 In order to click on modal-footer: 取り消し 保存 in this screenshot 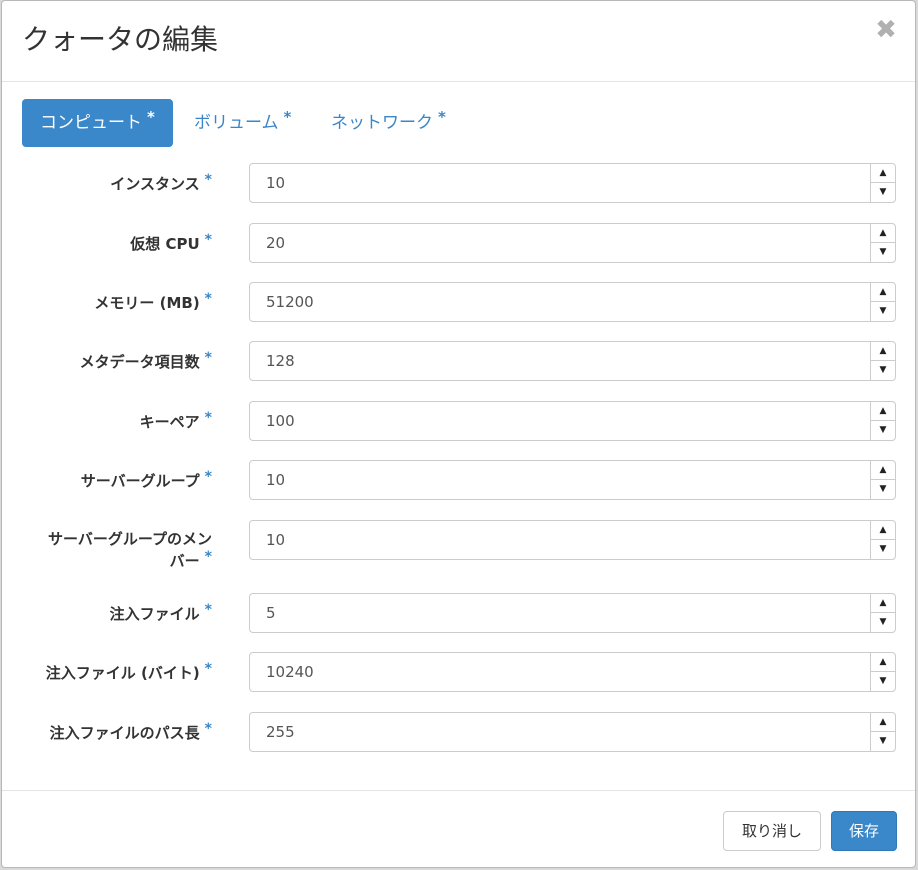, I will do `click(458, 830)`.